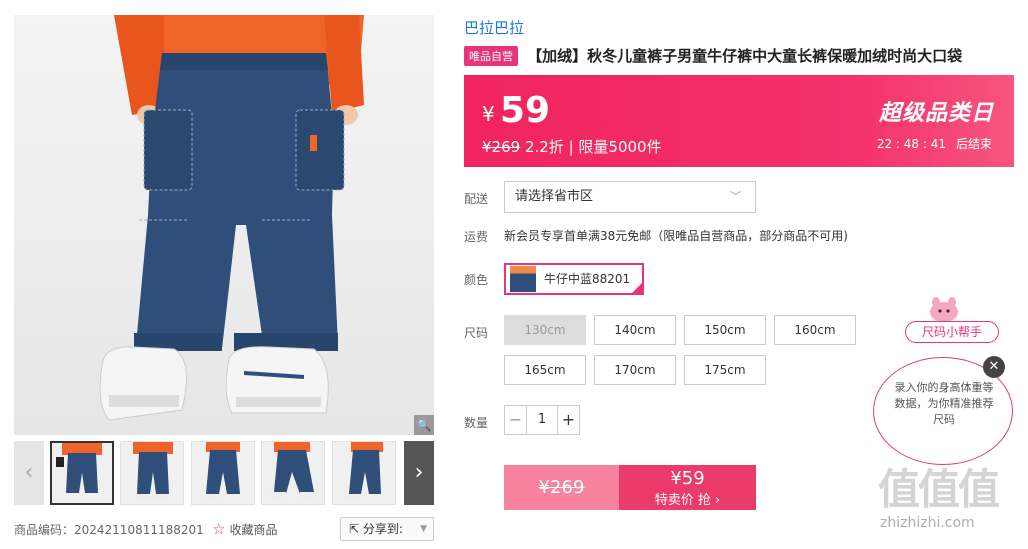 The width and height of the screenshot is (1028, 549). I want to click on thumbnail-strip: ‹ ›, so click(224, 473).